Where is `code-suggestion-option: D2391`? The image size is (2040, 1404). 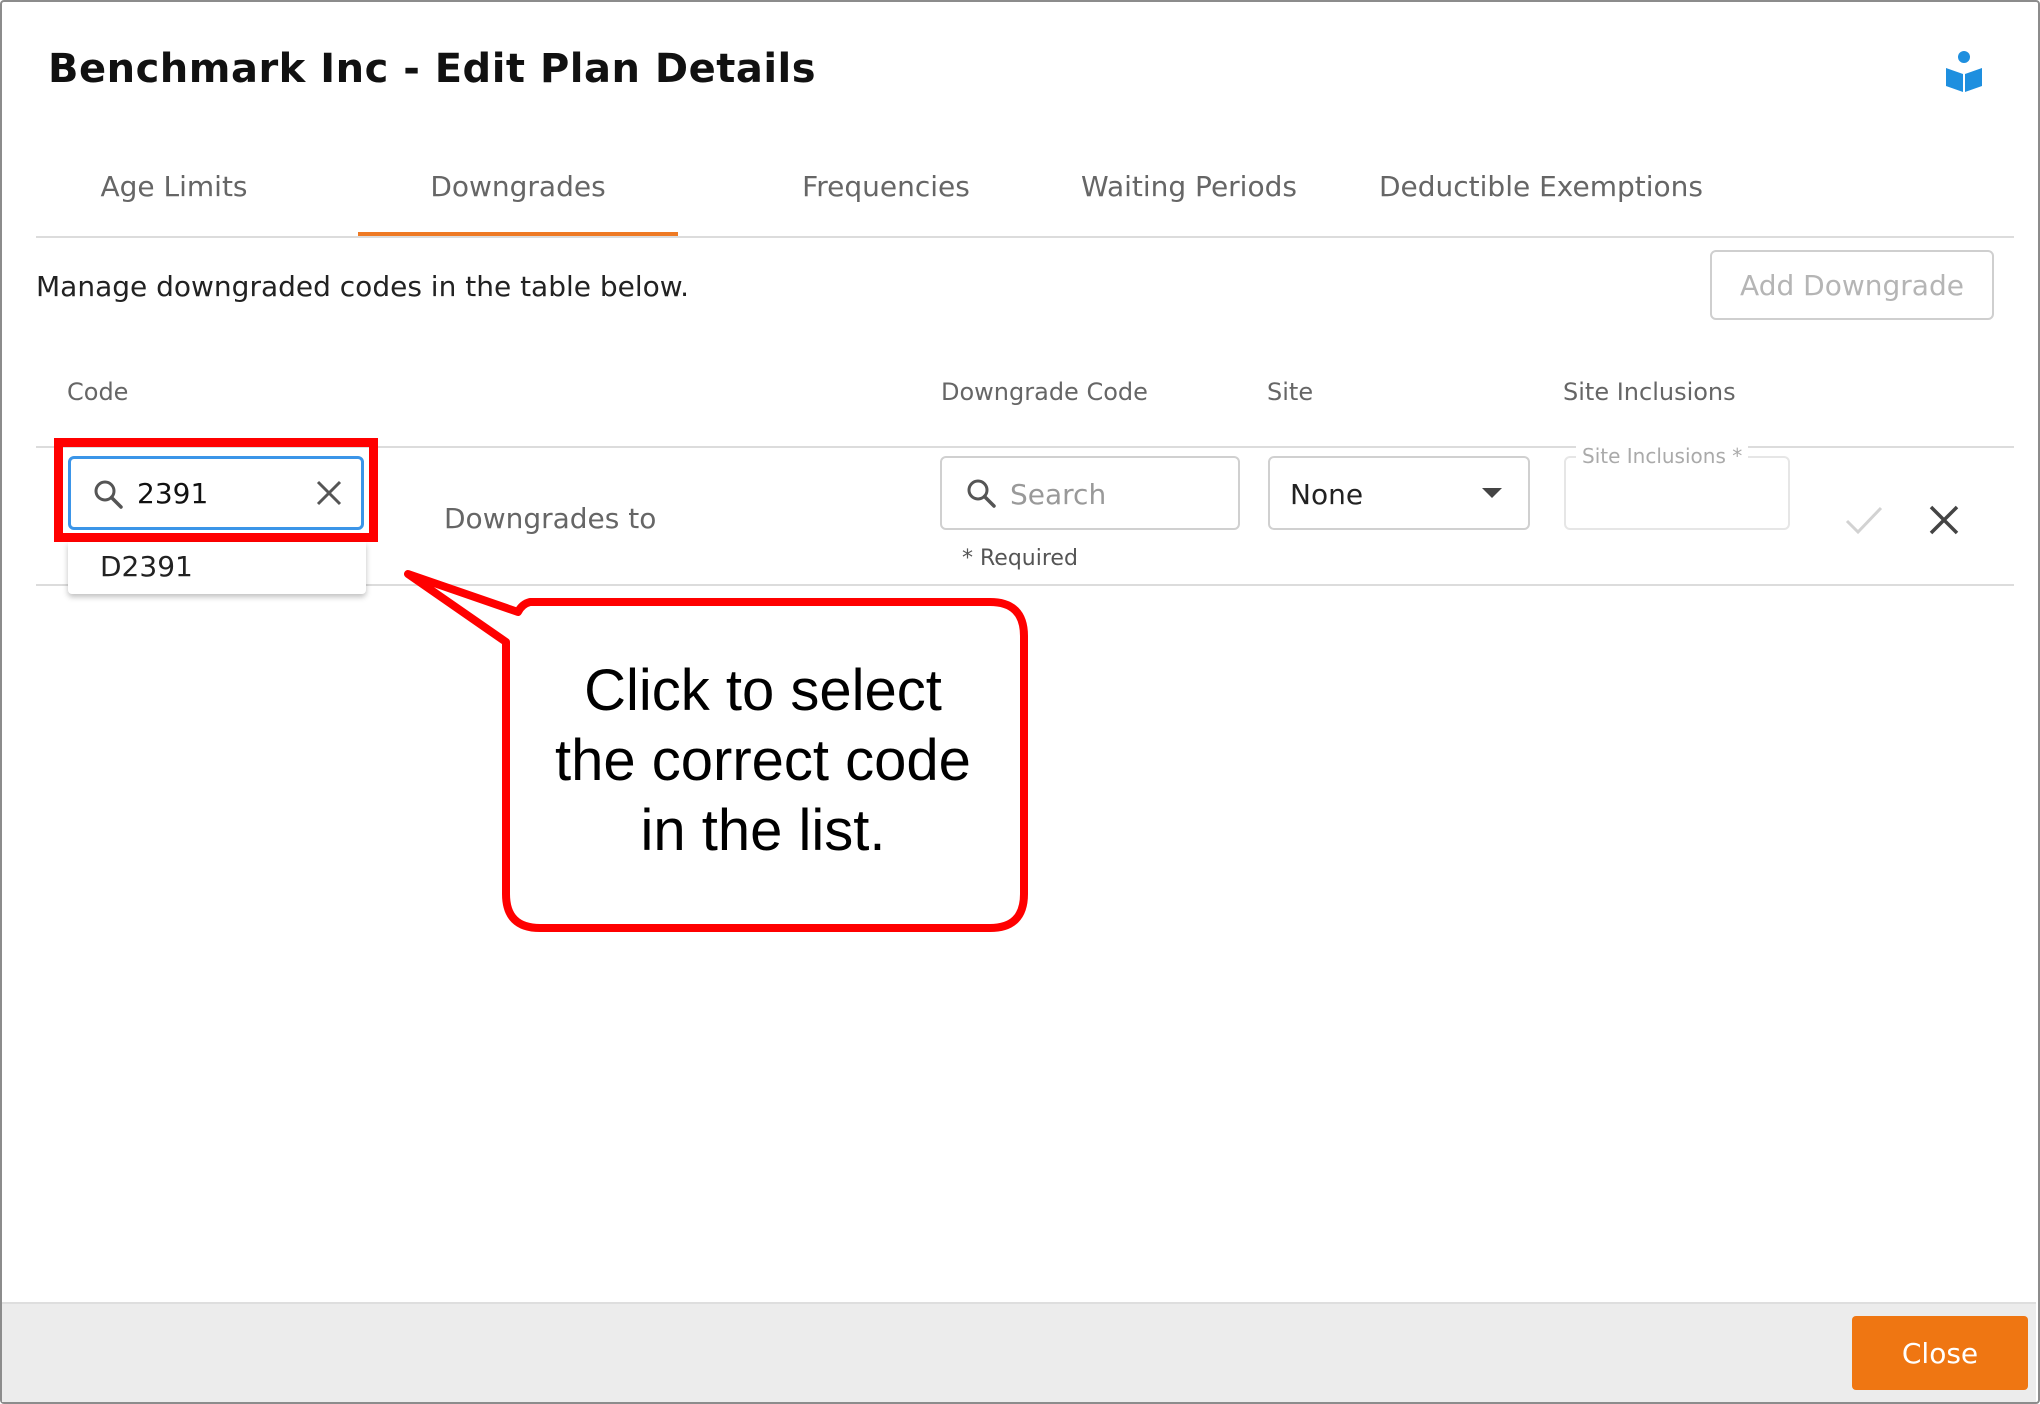 code-suggestion-option: D2391 is located at coordinates (146, 566).